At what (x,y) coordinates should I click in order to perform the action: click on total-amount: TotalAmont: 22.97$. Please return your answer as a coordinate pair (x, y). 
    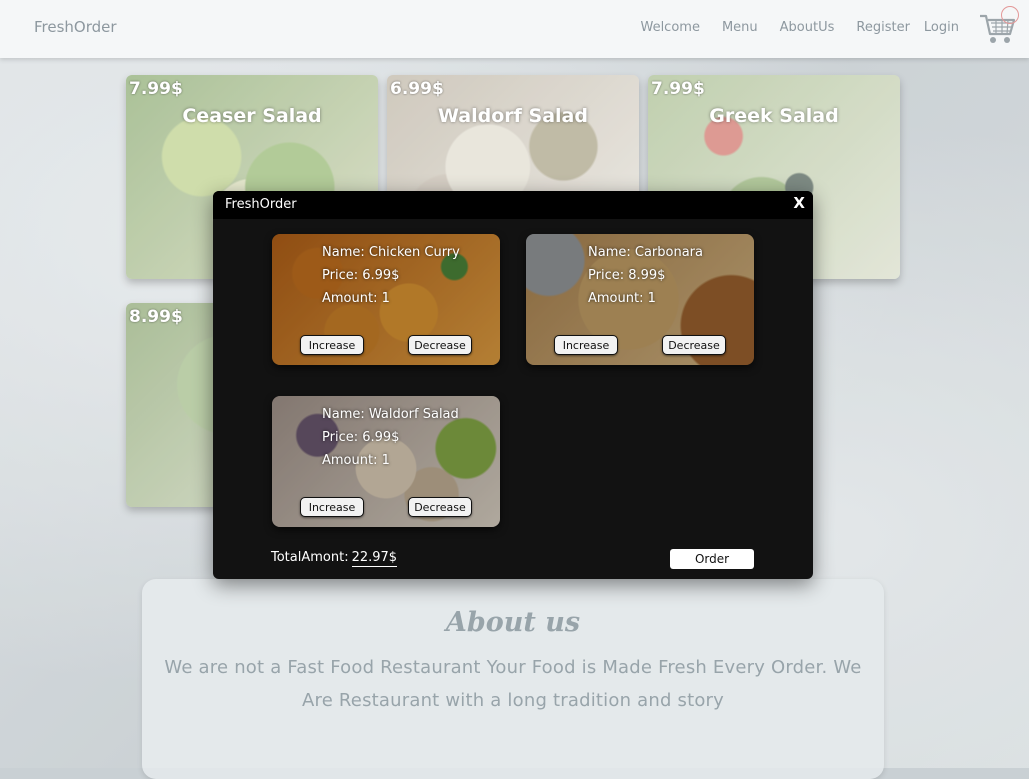
    Looking at the image, I should click on (334, 558).